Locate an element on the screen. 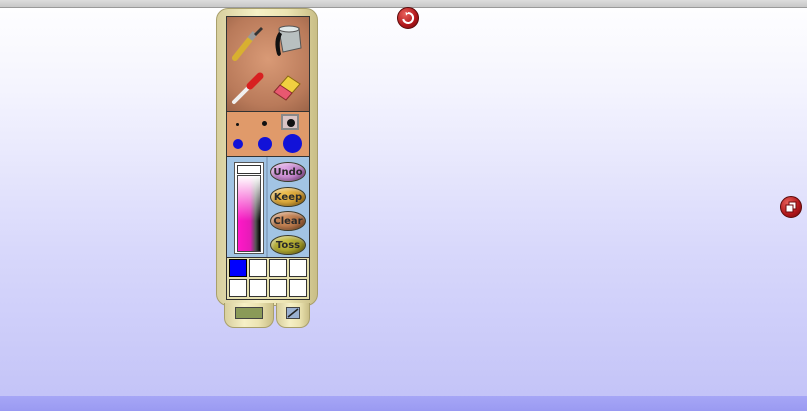  clear-button: Clear is located at coordinates (288, 221).